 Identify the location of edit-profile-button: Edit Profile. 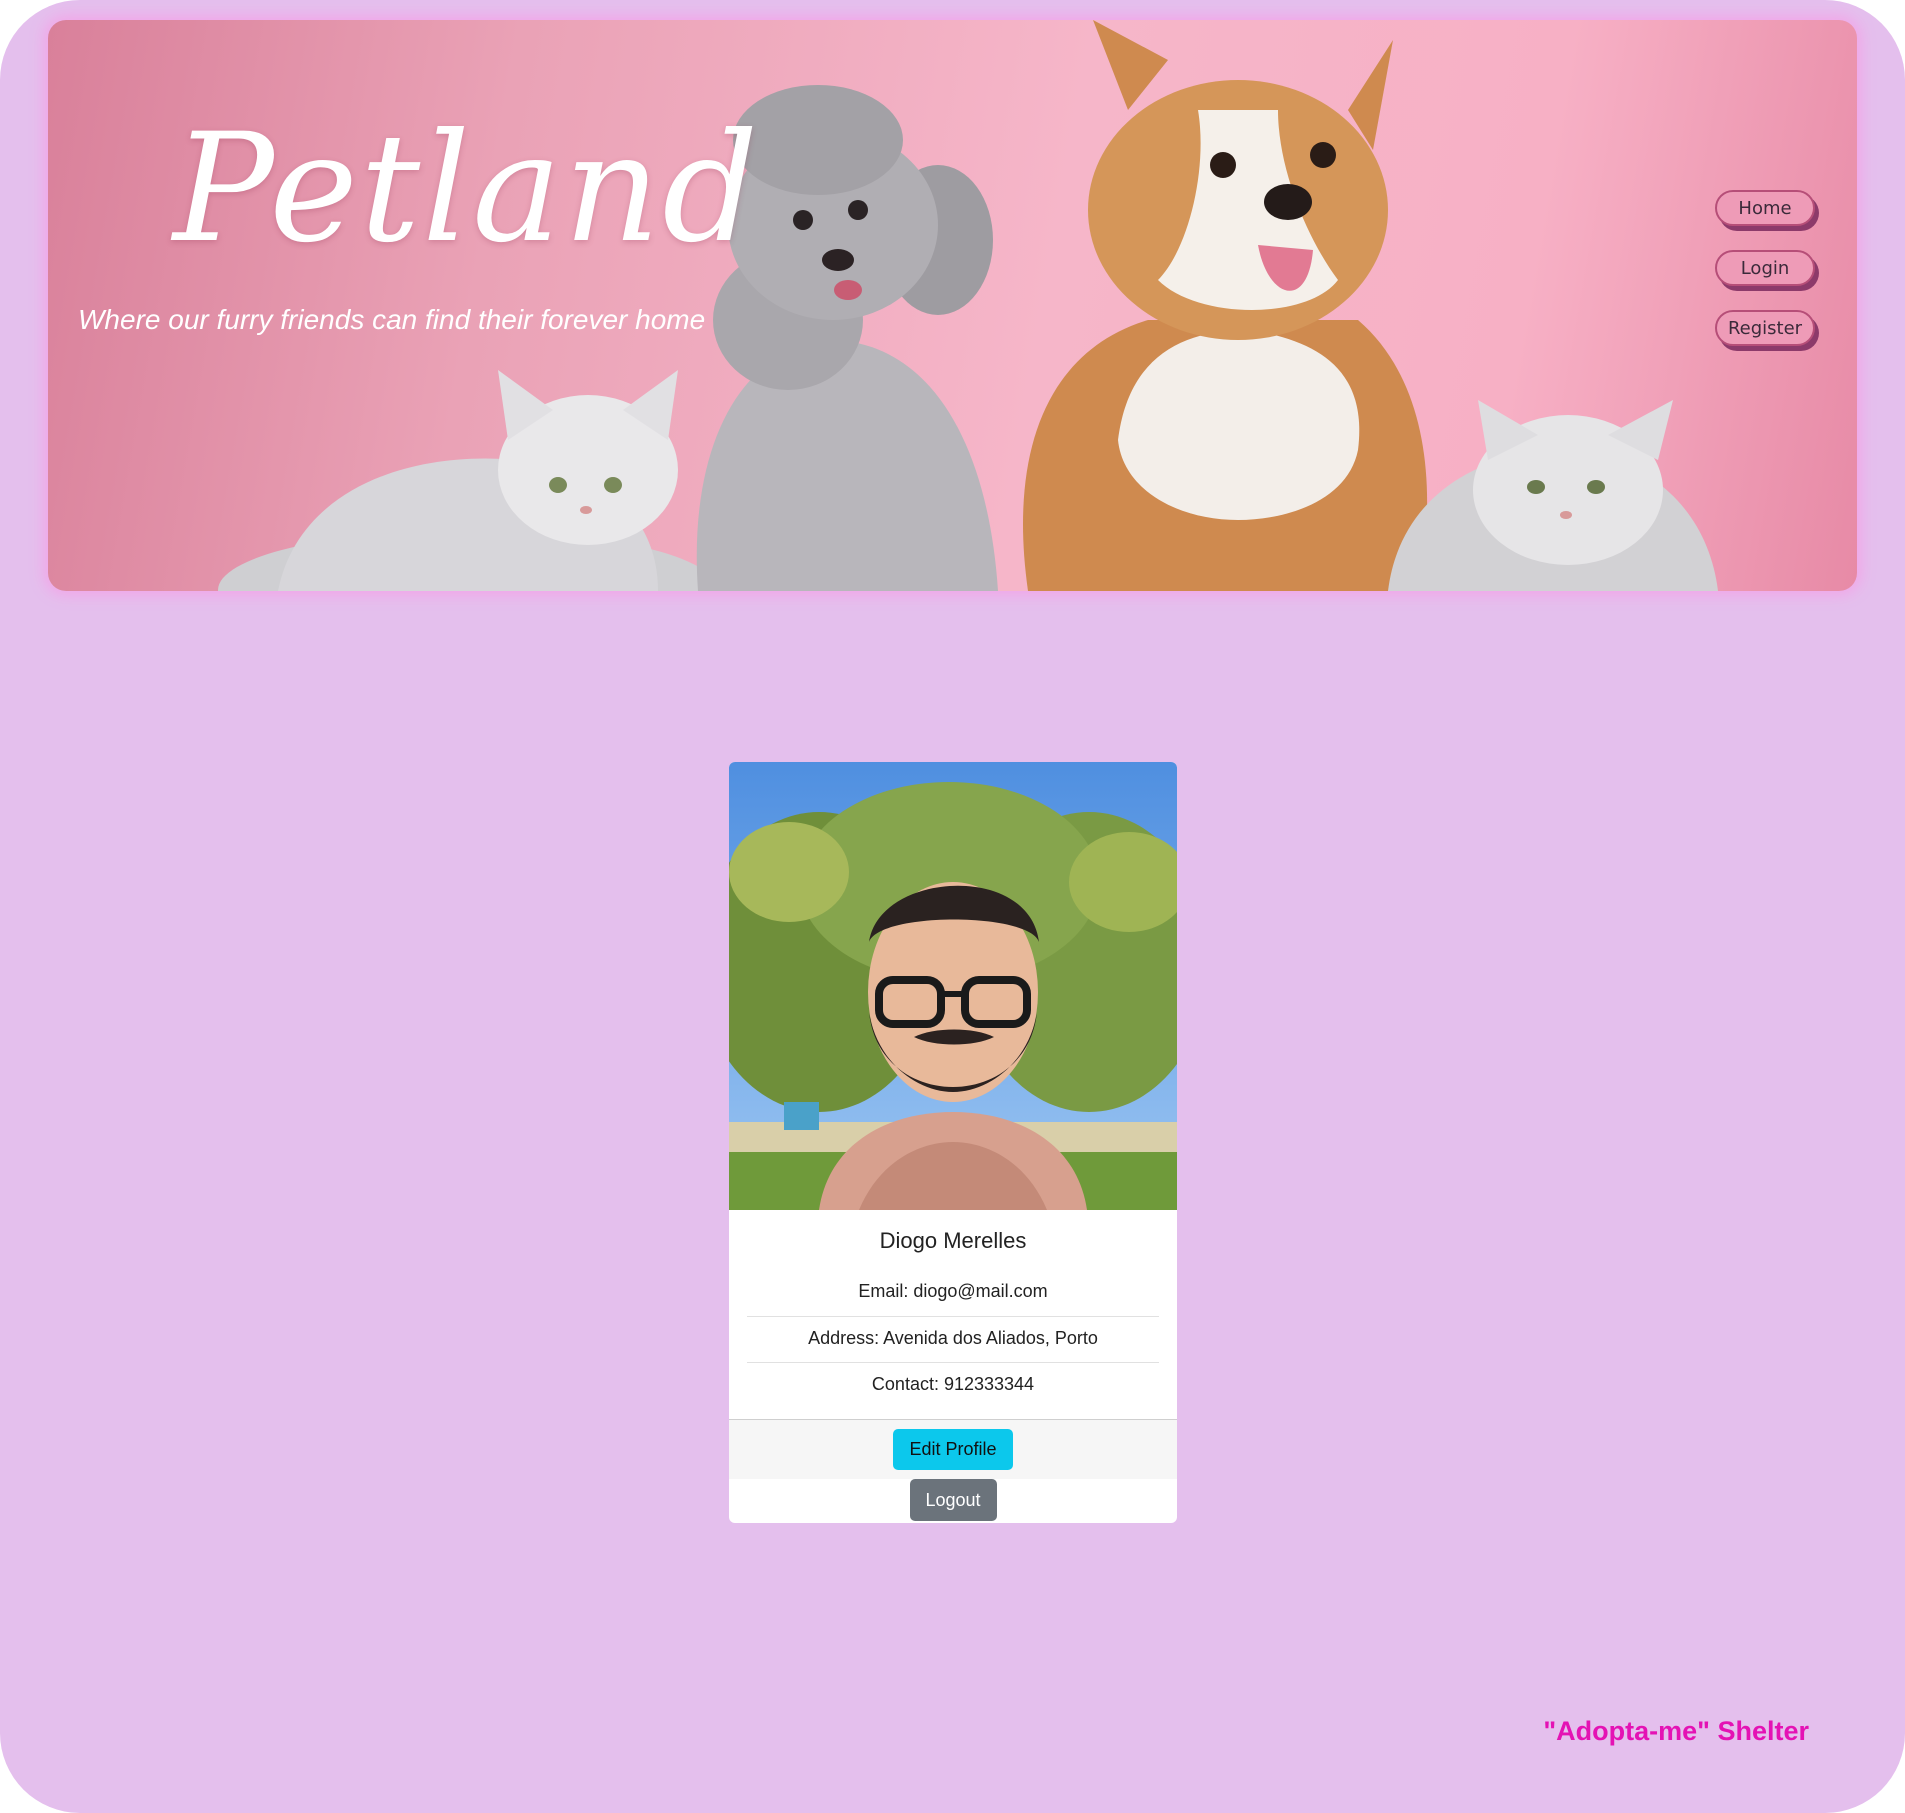
(953, 1449).